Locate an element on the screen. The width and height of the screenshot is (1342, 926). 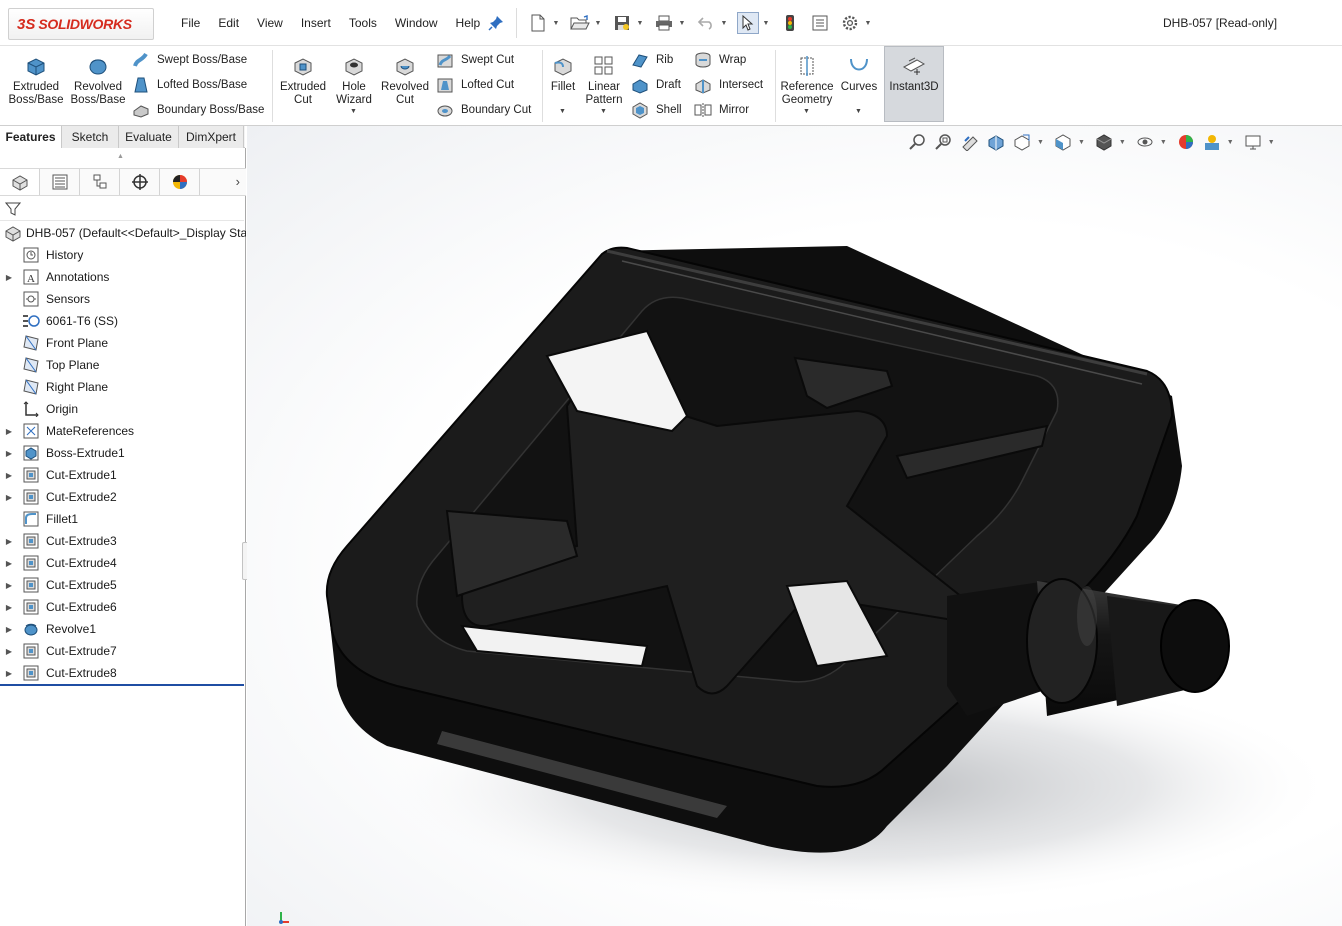
tree-item: ▶ Cut-Extrude3 is located at coordinates (123, 541).